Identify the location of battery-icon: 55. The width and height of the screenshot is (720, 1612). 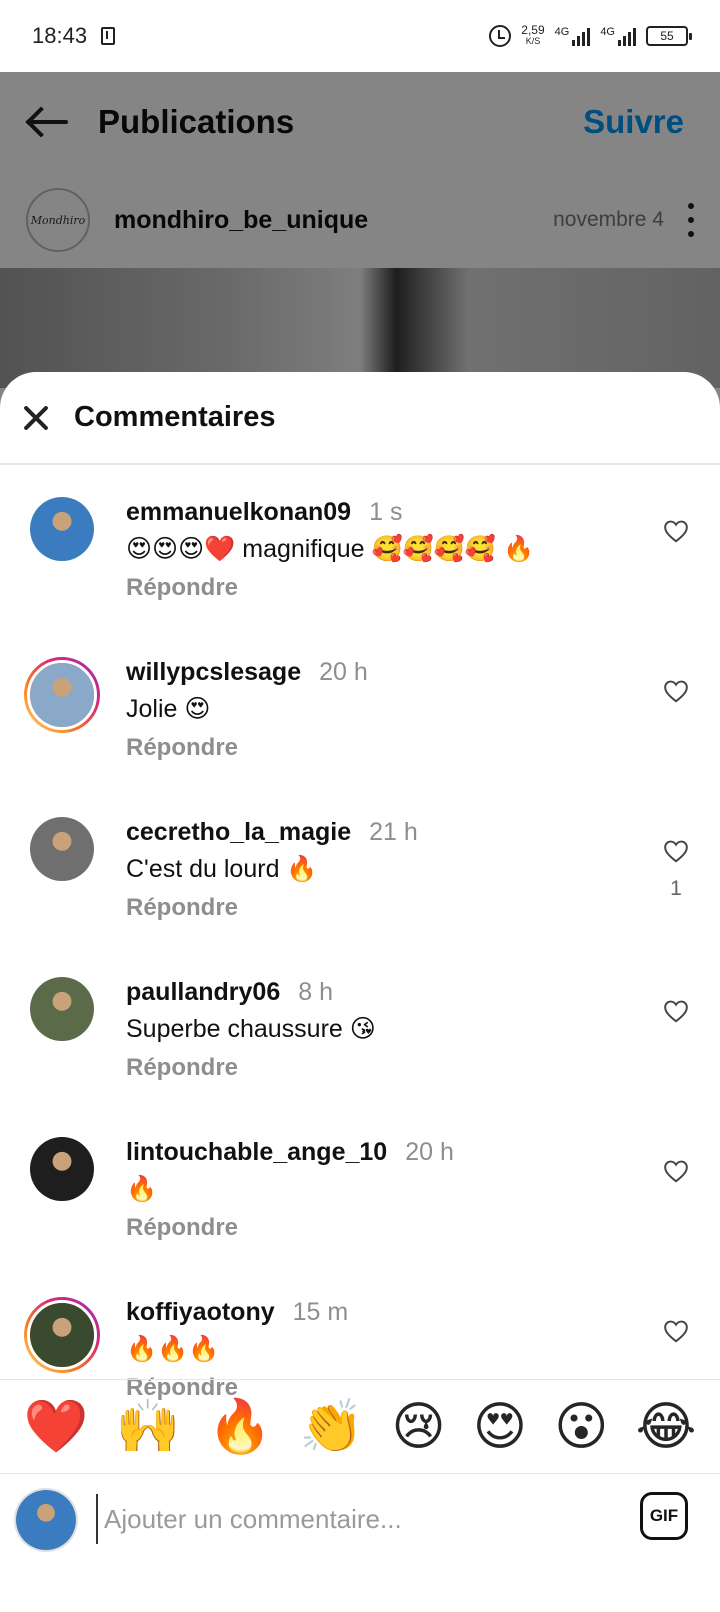
(669, 36).